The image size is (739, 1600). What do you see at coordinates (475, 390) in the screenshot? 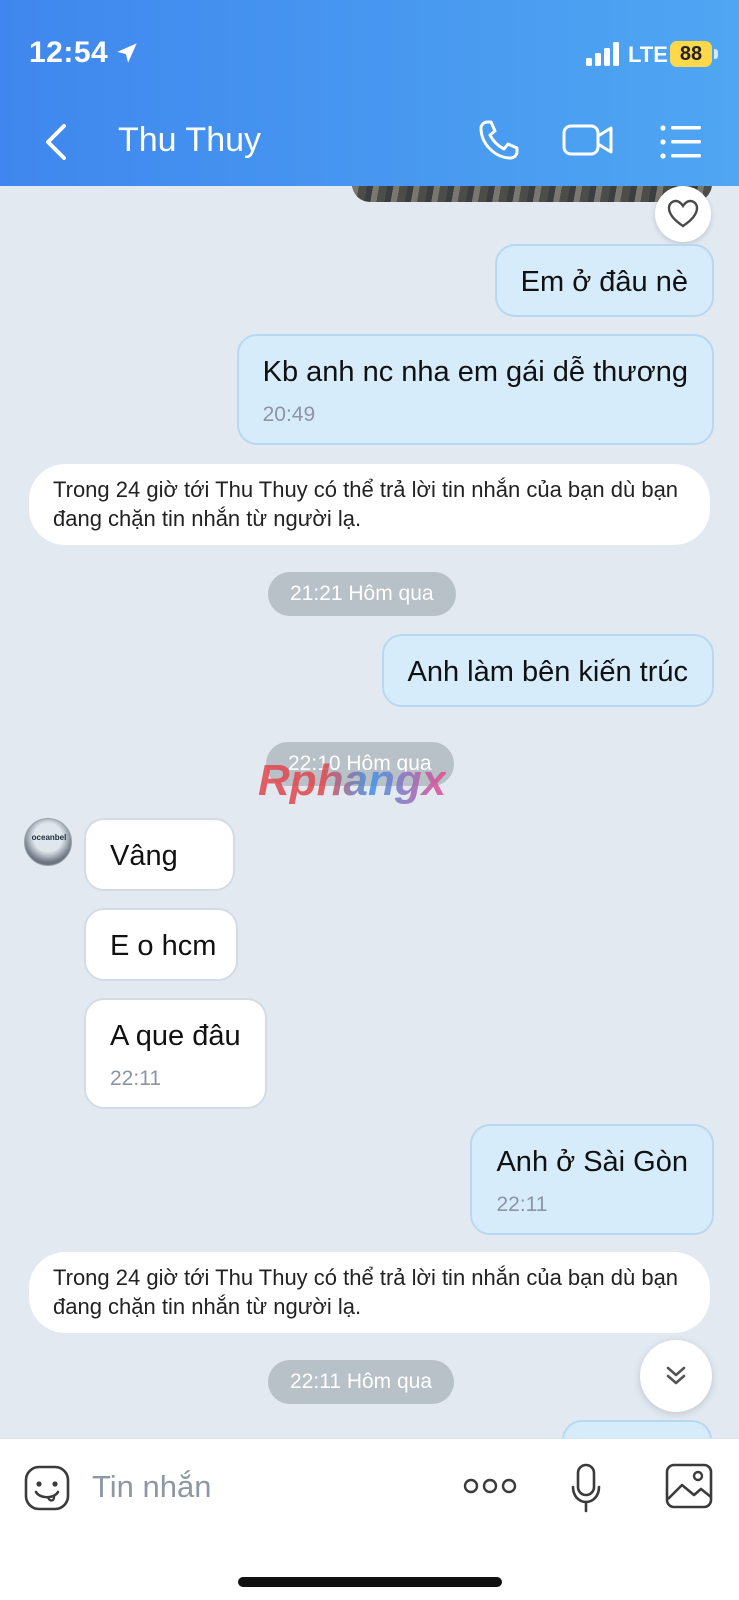
I see `message-bubble-out: Kb anh nc nha em gái dễ thương 20:49` at bounding box center [475, 390].